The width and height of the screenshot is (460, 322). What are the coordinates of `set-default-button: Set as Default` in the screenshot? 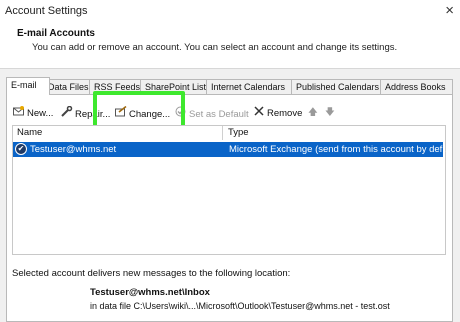 It's located at (211, 113).